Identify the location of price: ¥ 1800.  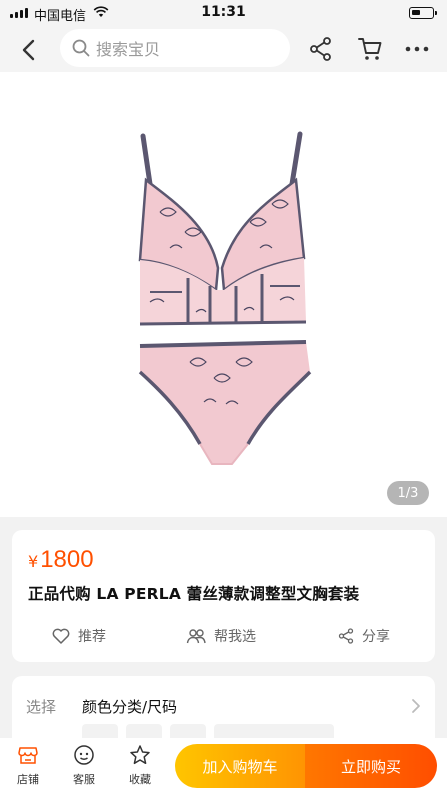
(61, 560).